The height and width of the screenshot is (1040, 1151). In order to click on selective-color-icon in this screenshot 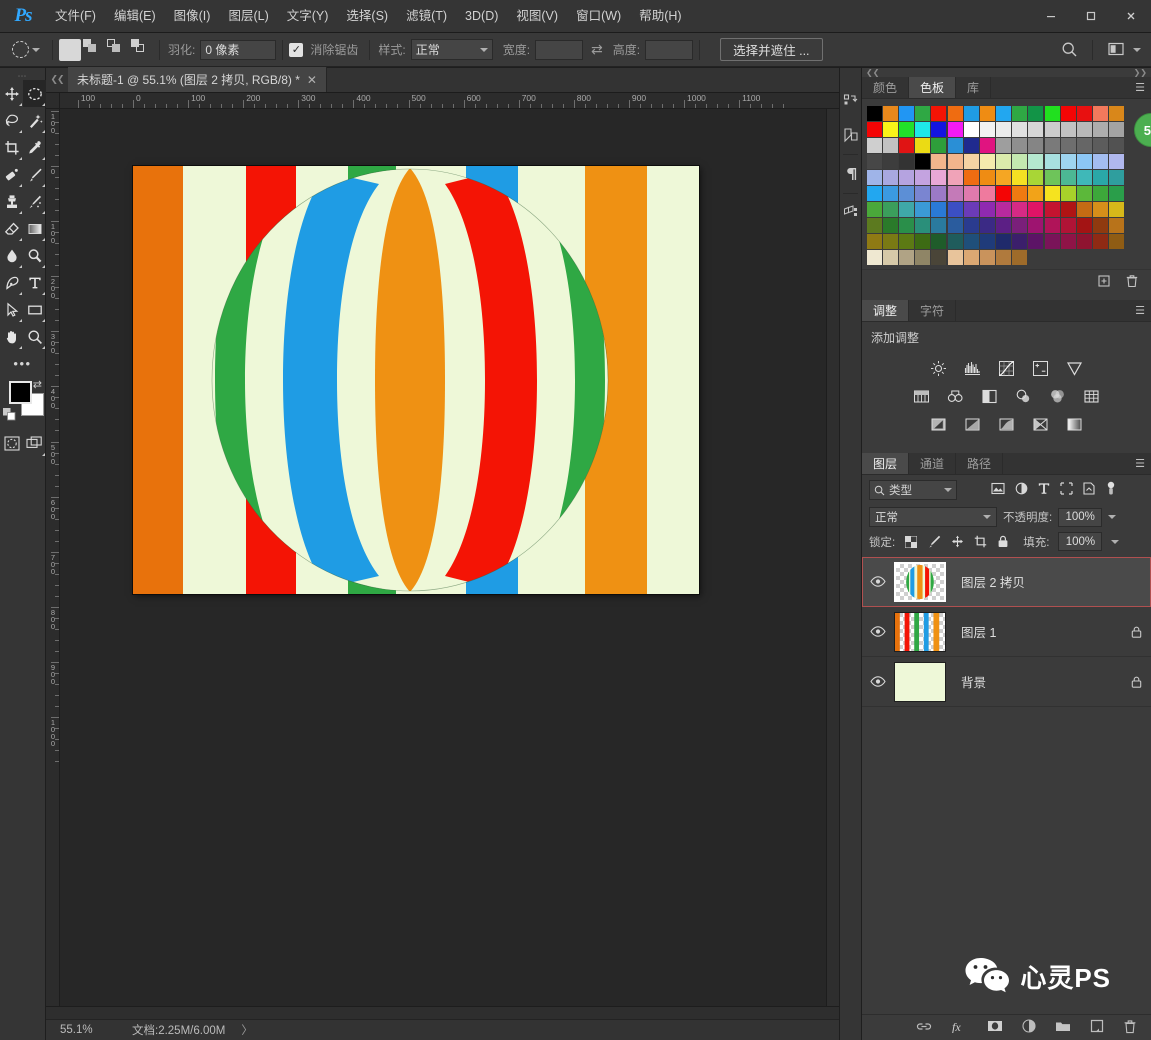, I will do `click(1041, 424)`.